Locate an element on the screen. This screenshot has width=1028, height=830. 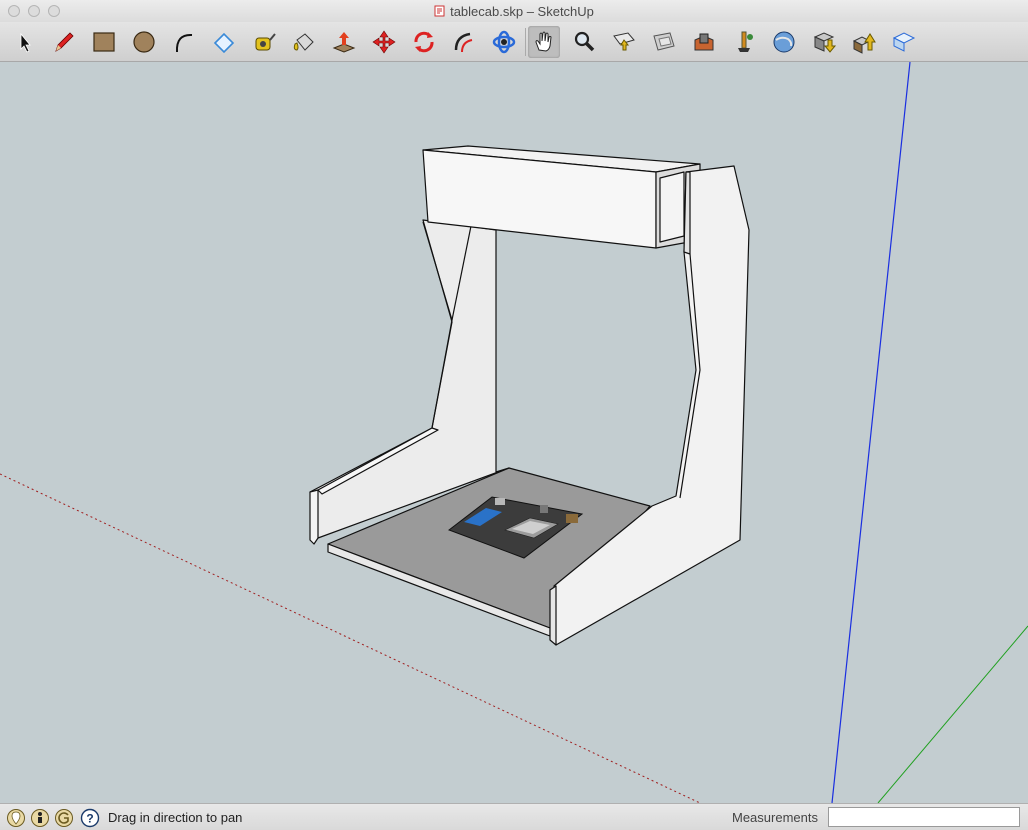
eraser-icon is located at coordinates (224, 43).